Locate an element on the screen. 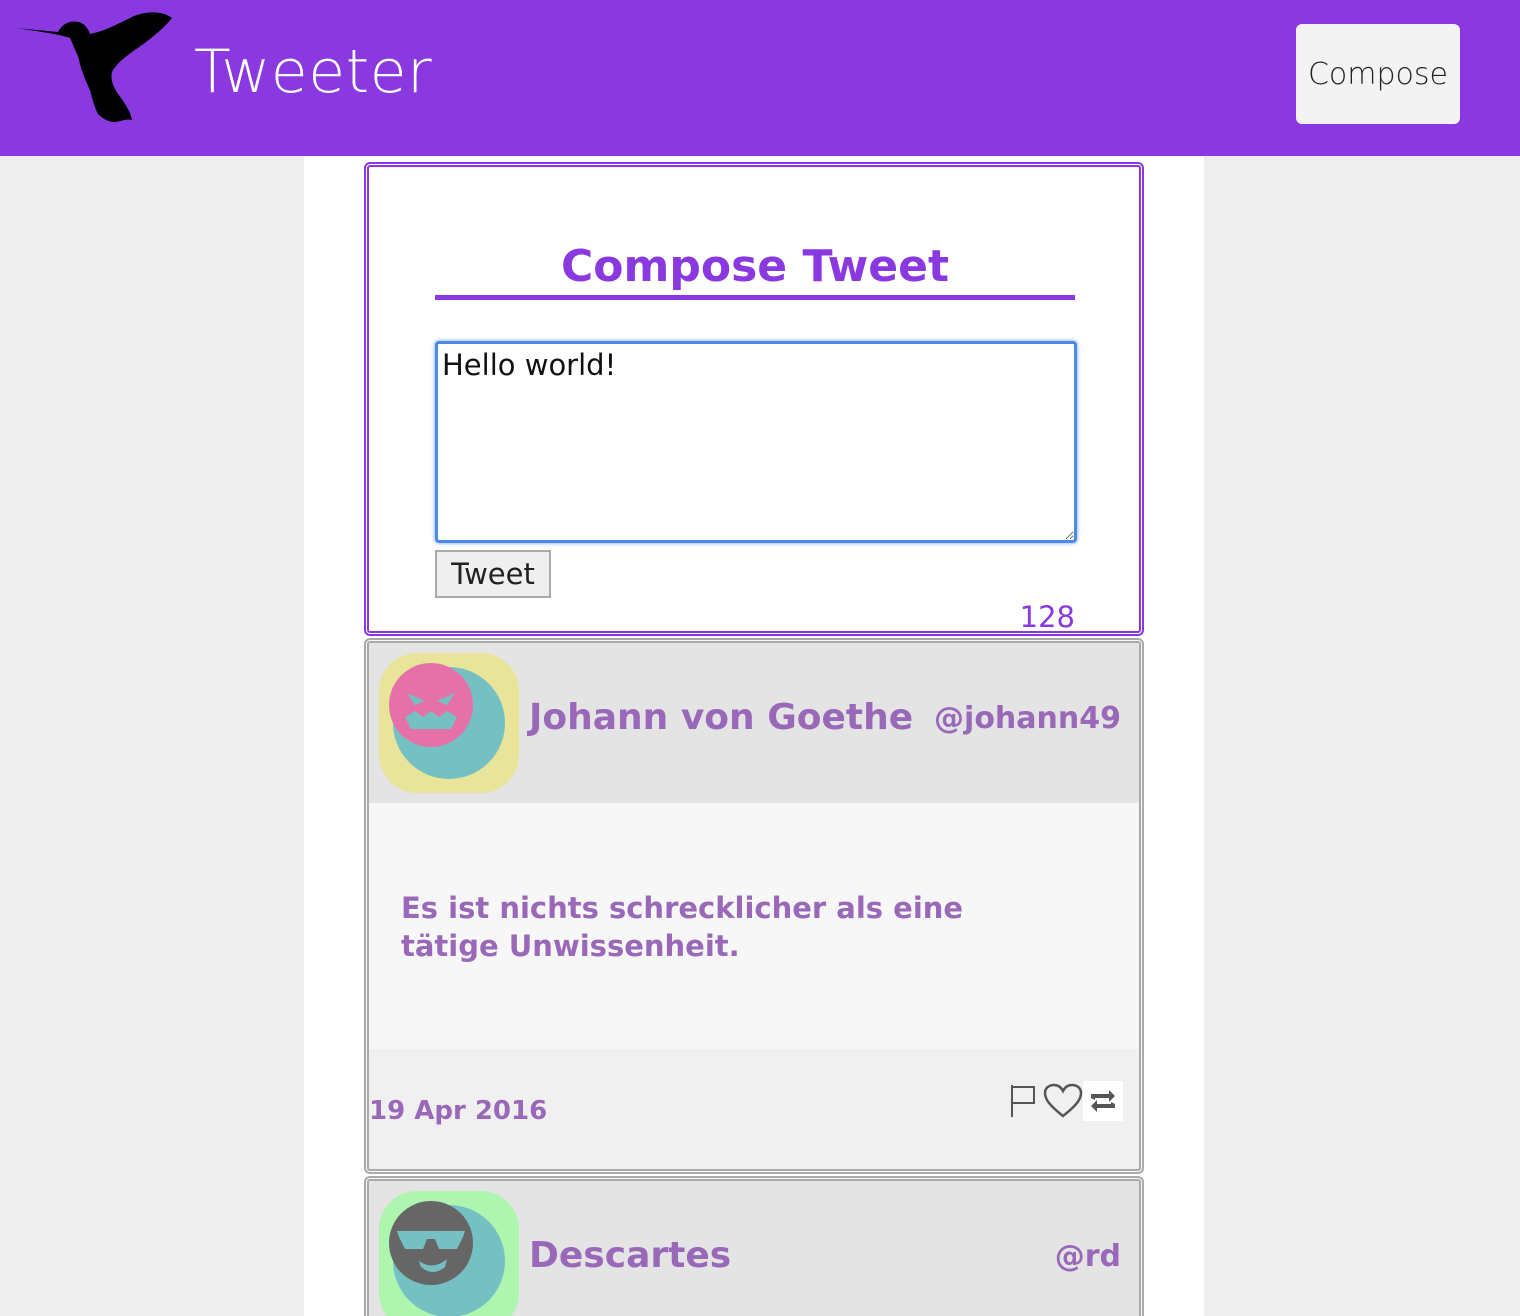 This screenshot has height=1316, width=1520. compose-title: Compose Tweet is located at coordinates (755, 266).